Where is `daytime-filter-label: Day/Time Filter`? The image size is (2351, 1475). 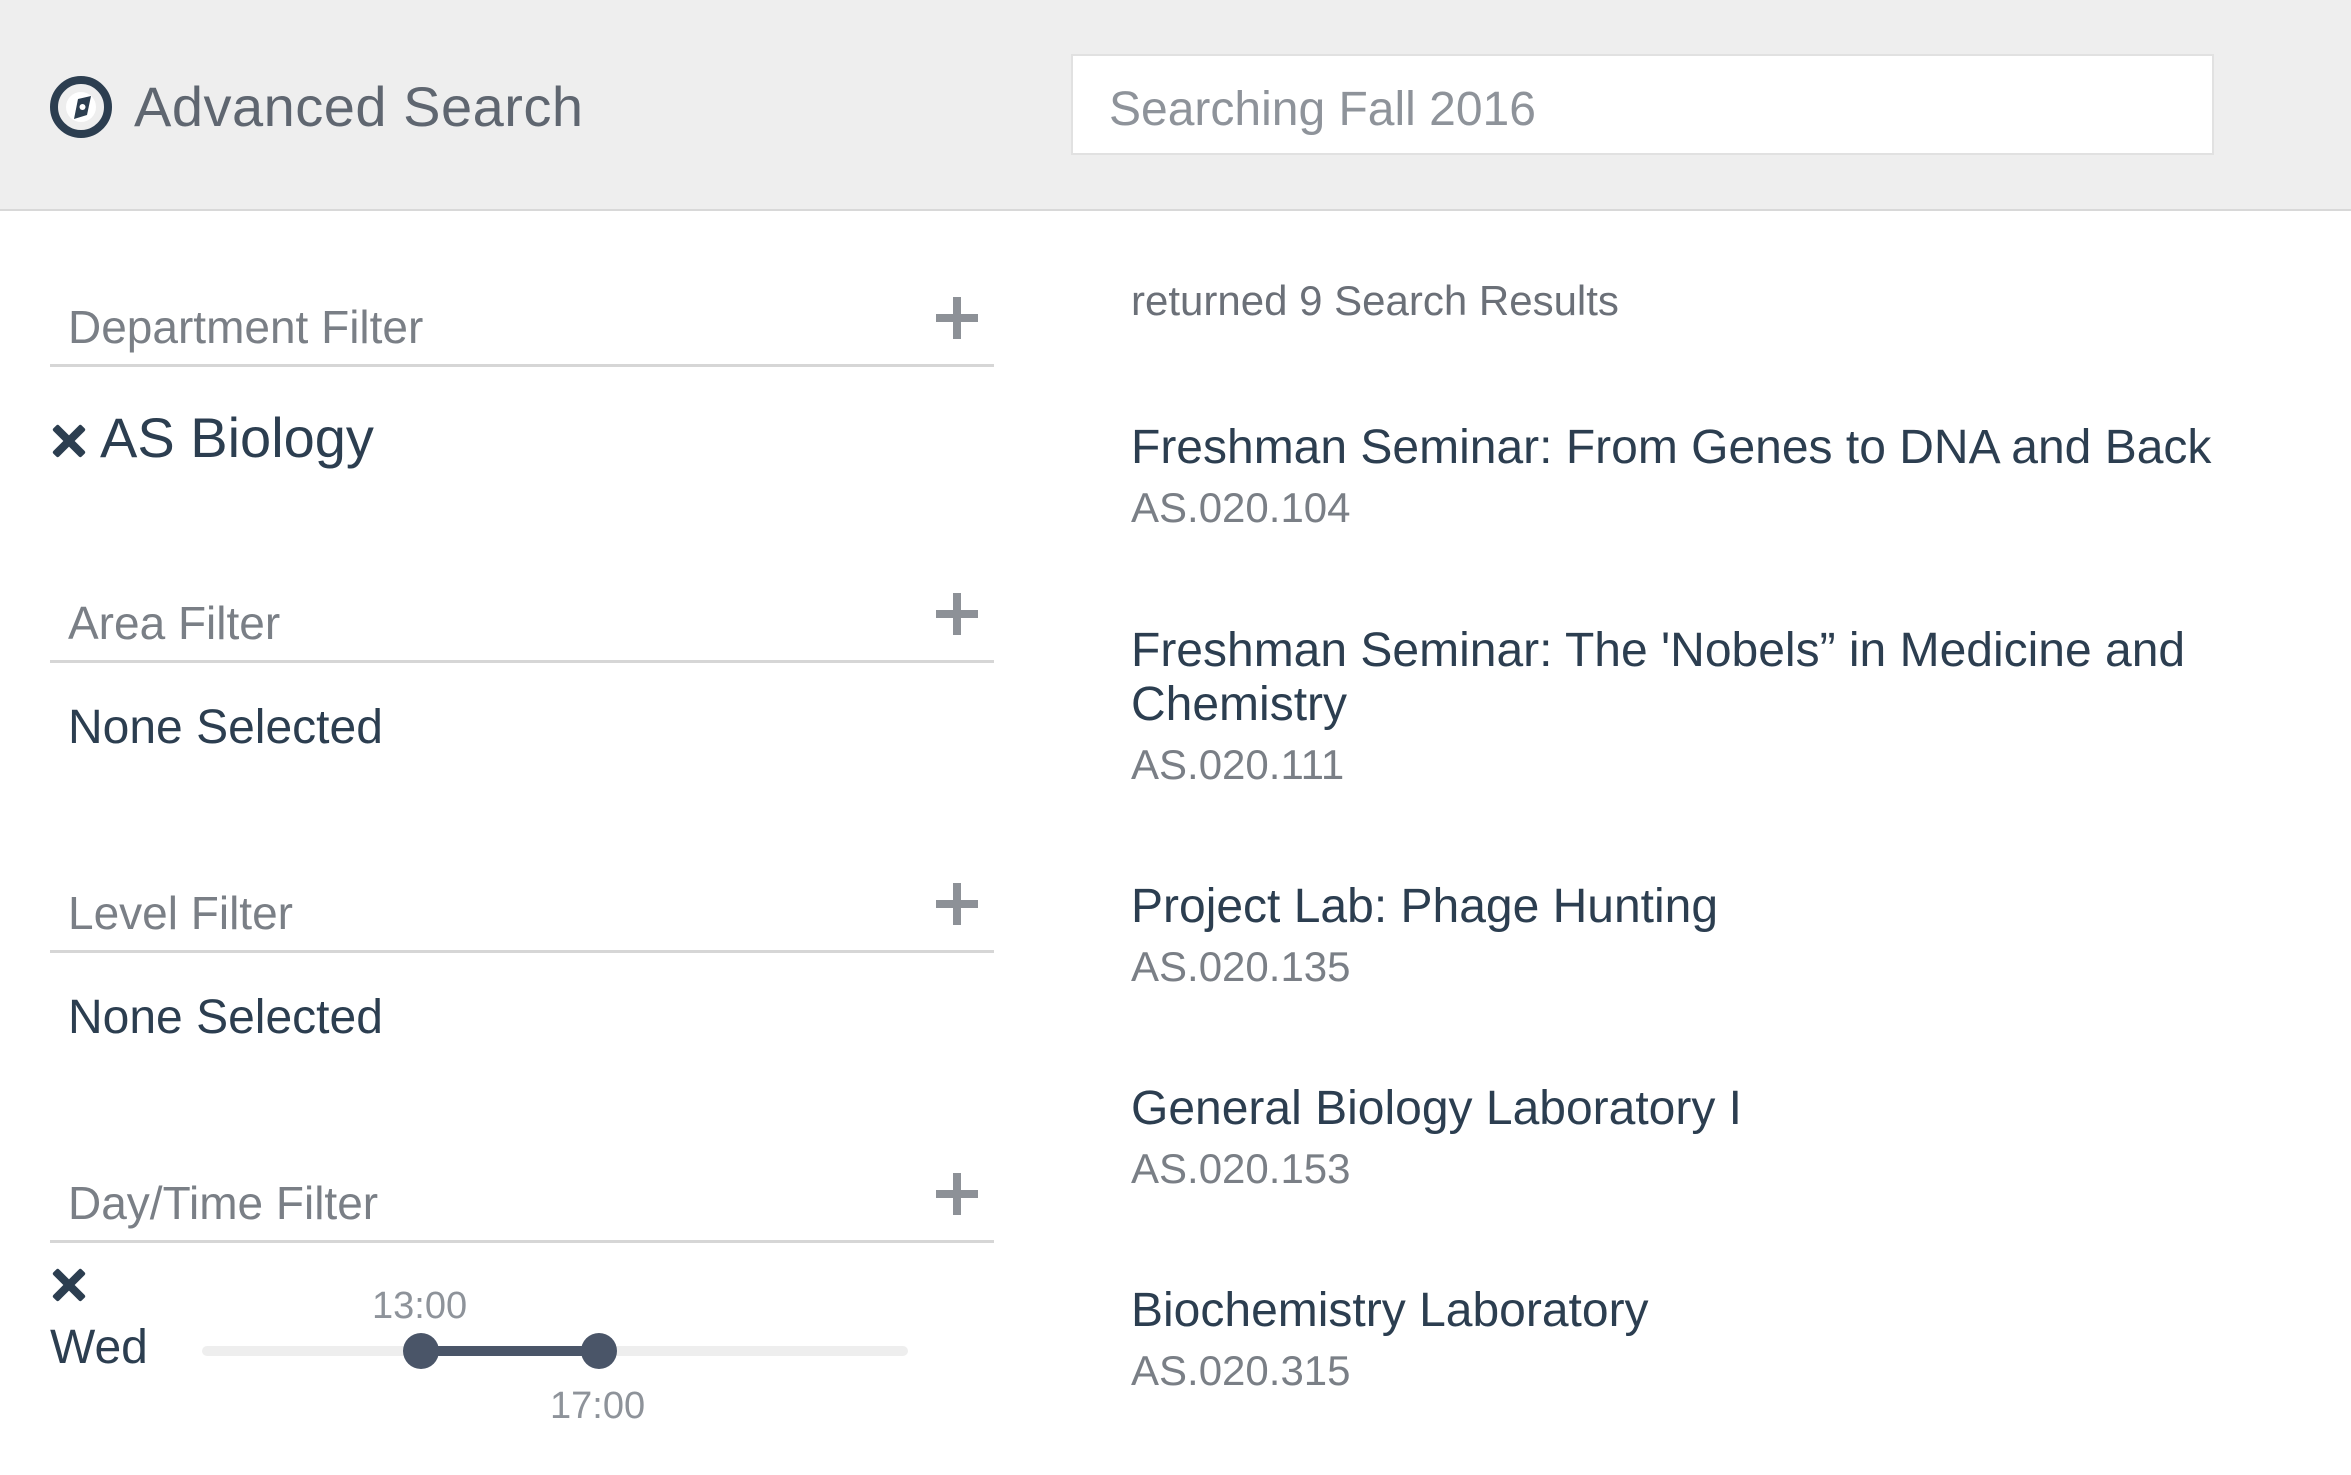 daytime-filter-label: Day/Time Filter is located at coordinates (223, 1203).